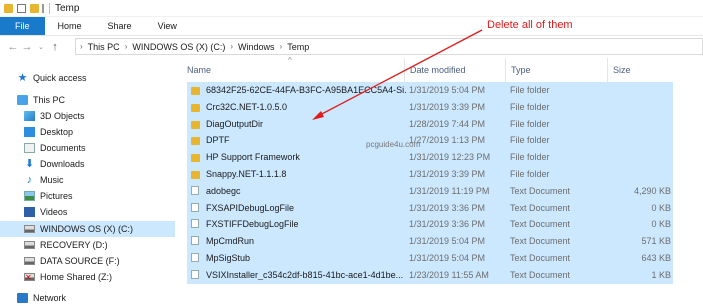 This screenshot has width=703, height=306. What do you see at coordinates (661, 274) in the screenshot?
I see `file-size: 1 KB` at bounding box center [661, 274].